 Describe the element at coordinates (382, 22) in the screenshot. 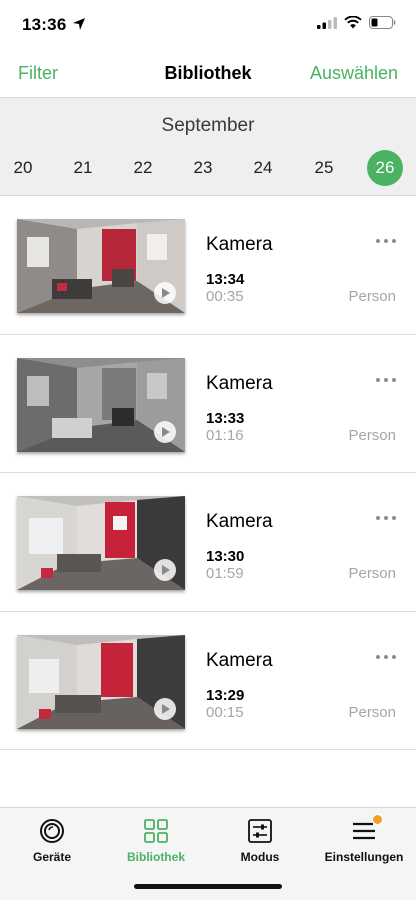

I see `battery-icon` at that location.